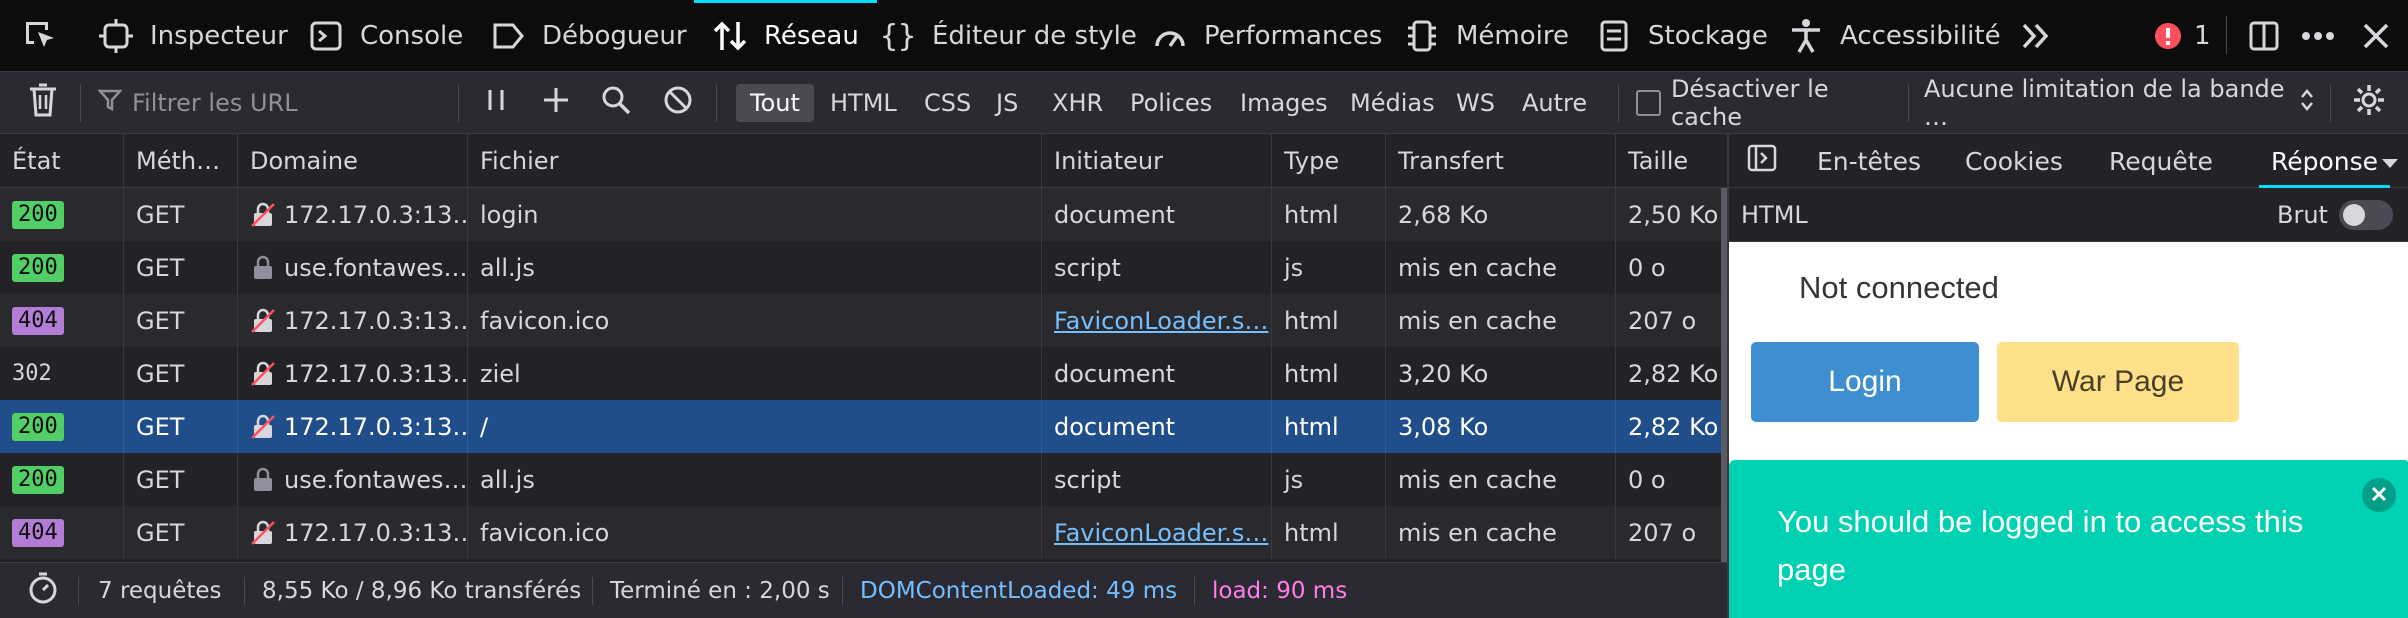 Image resolution: width=2408 pixels, height=618 pixels. Describe the element at coordinates (43, 590) in the screenshot. I see `performance-analysis-button` at that location.